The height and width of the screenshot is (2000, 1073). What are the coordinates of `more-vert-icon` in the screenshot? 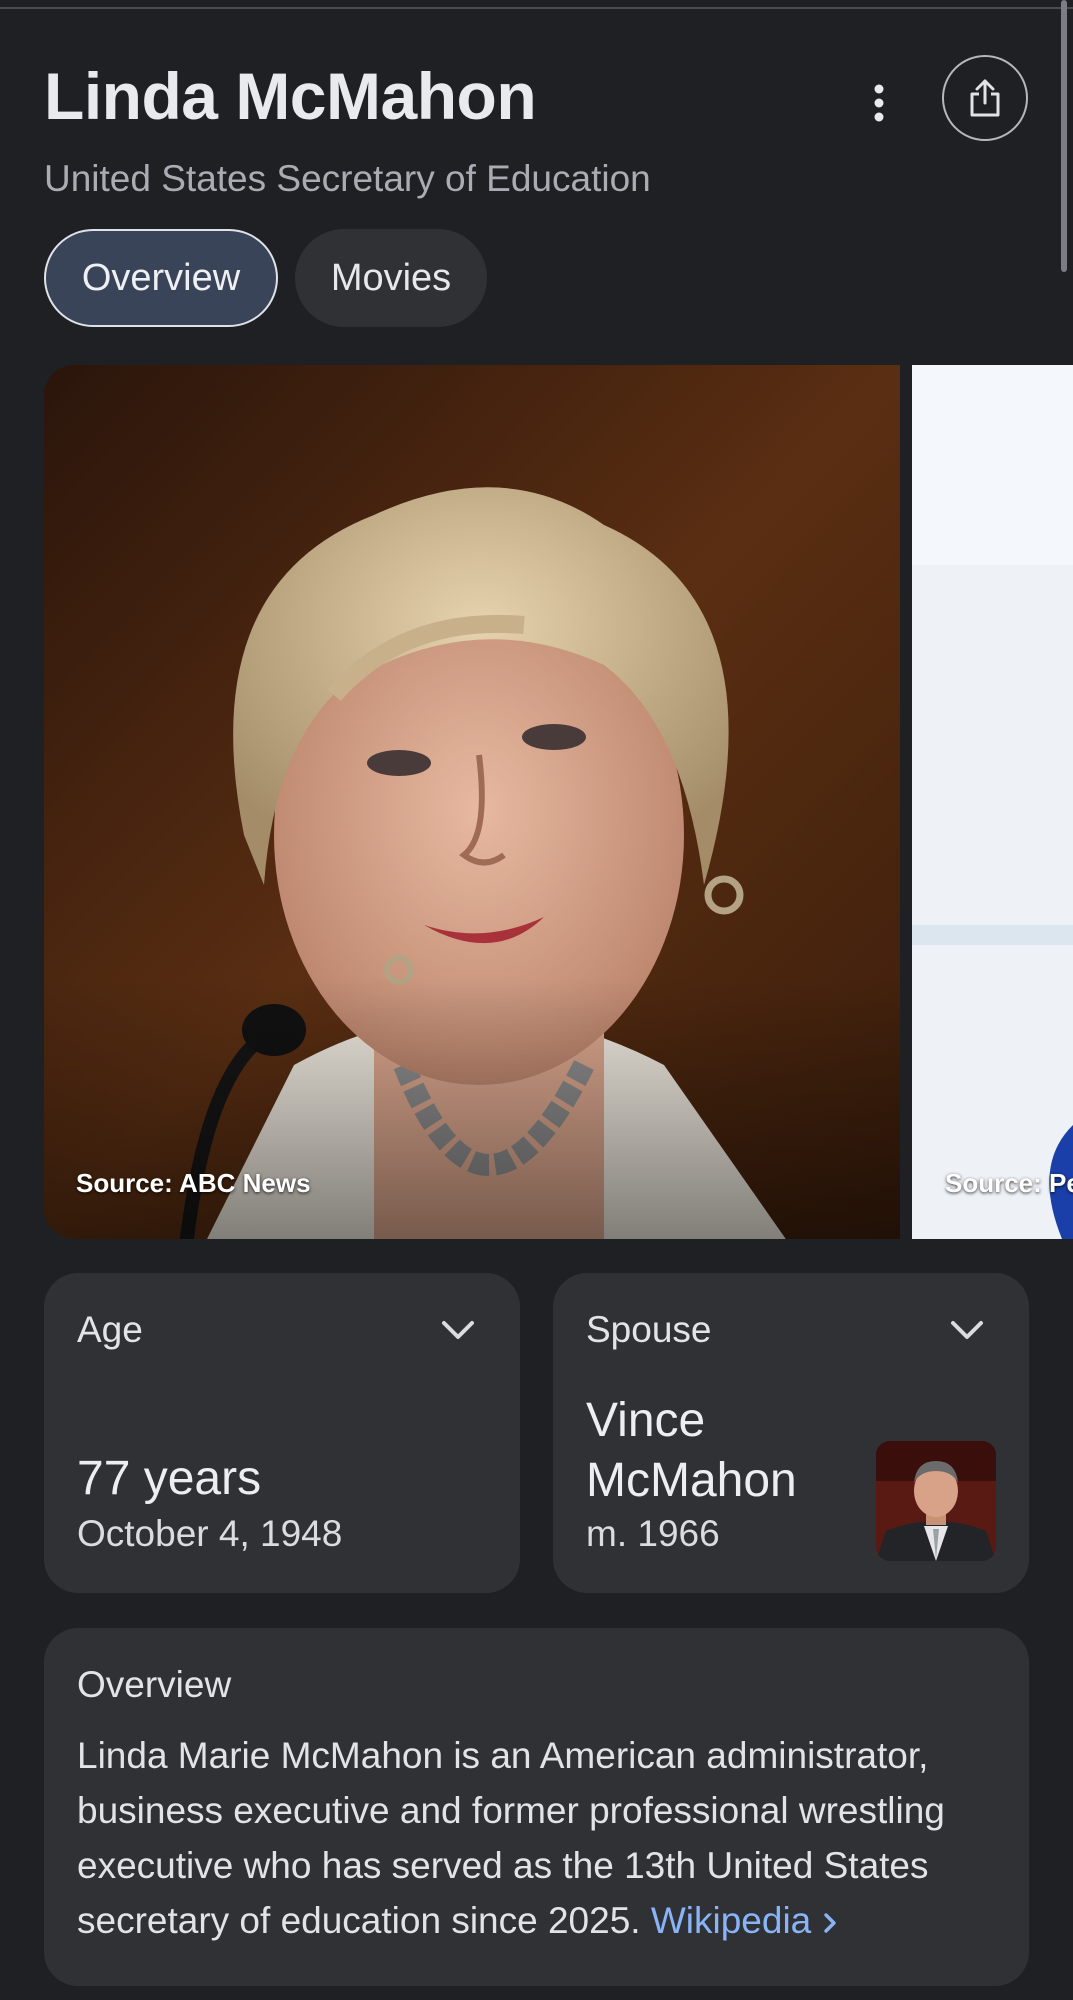 It's located at (879, 103).